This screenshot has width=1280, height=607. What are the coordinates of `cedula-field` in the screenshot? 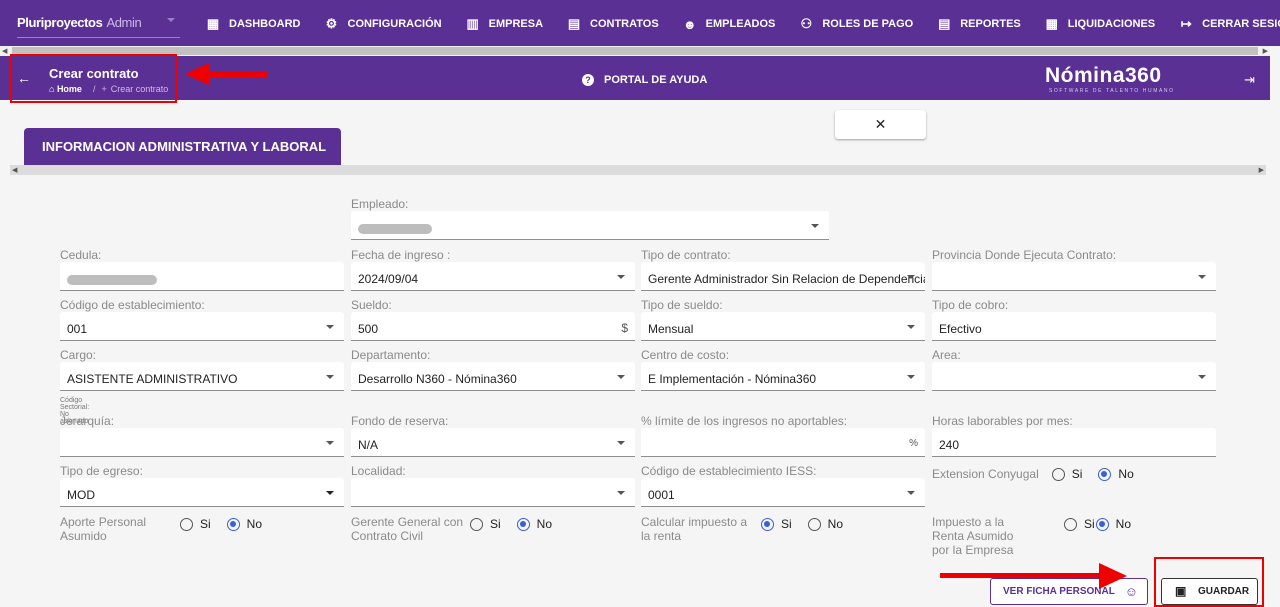 It's located at (202, 276).